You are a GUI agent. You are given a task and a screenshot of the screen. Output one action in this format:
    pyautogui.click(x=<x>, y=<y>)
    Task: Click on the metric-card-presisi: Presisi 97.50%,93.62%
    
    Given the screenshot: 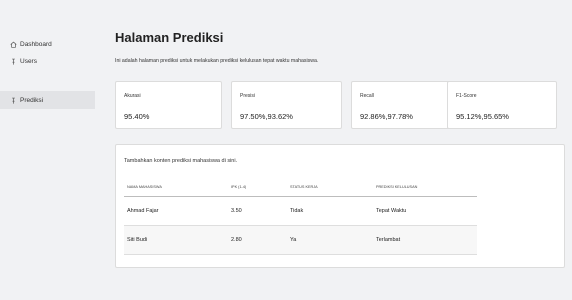 What is the action you would take?
    pyautogui.click(x=286, y=105)
    